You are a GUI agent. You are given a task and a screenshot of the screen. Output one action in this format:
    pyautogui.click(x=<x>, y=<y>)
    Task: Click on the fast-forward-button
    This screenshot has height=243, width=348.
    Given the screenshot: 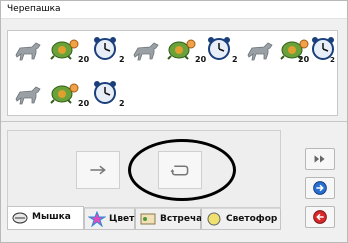 What is the action you would take?
    pyautogui.click(x=320, y=159)
    